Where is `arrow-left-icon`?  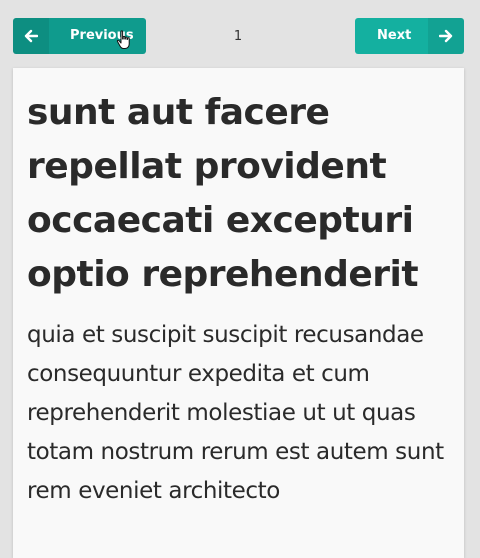 arrow-left-icon is located at coordinates (31, 36).